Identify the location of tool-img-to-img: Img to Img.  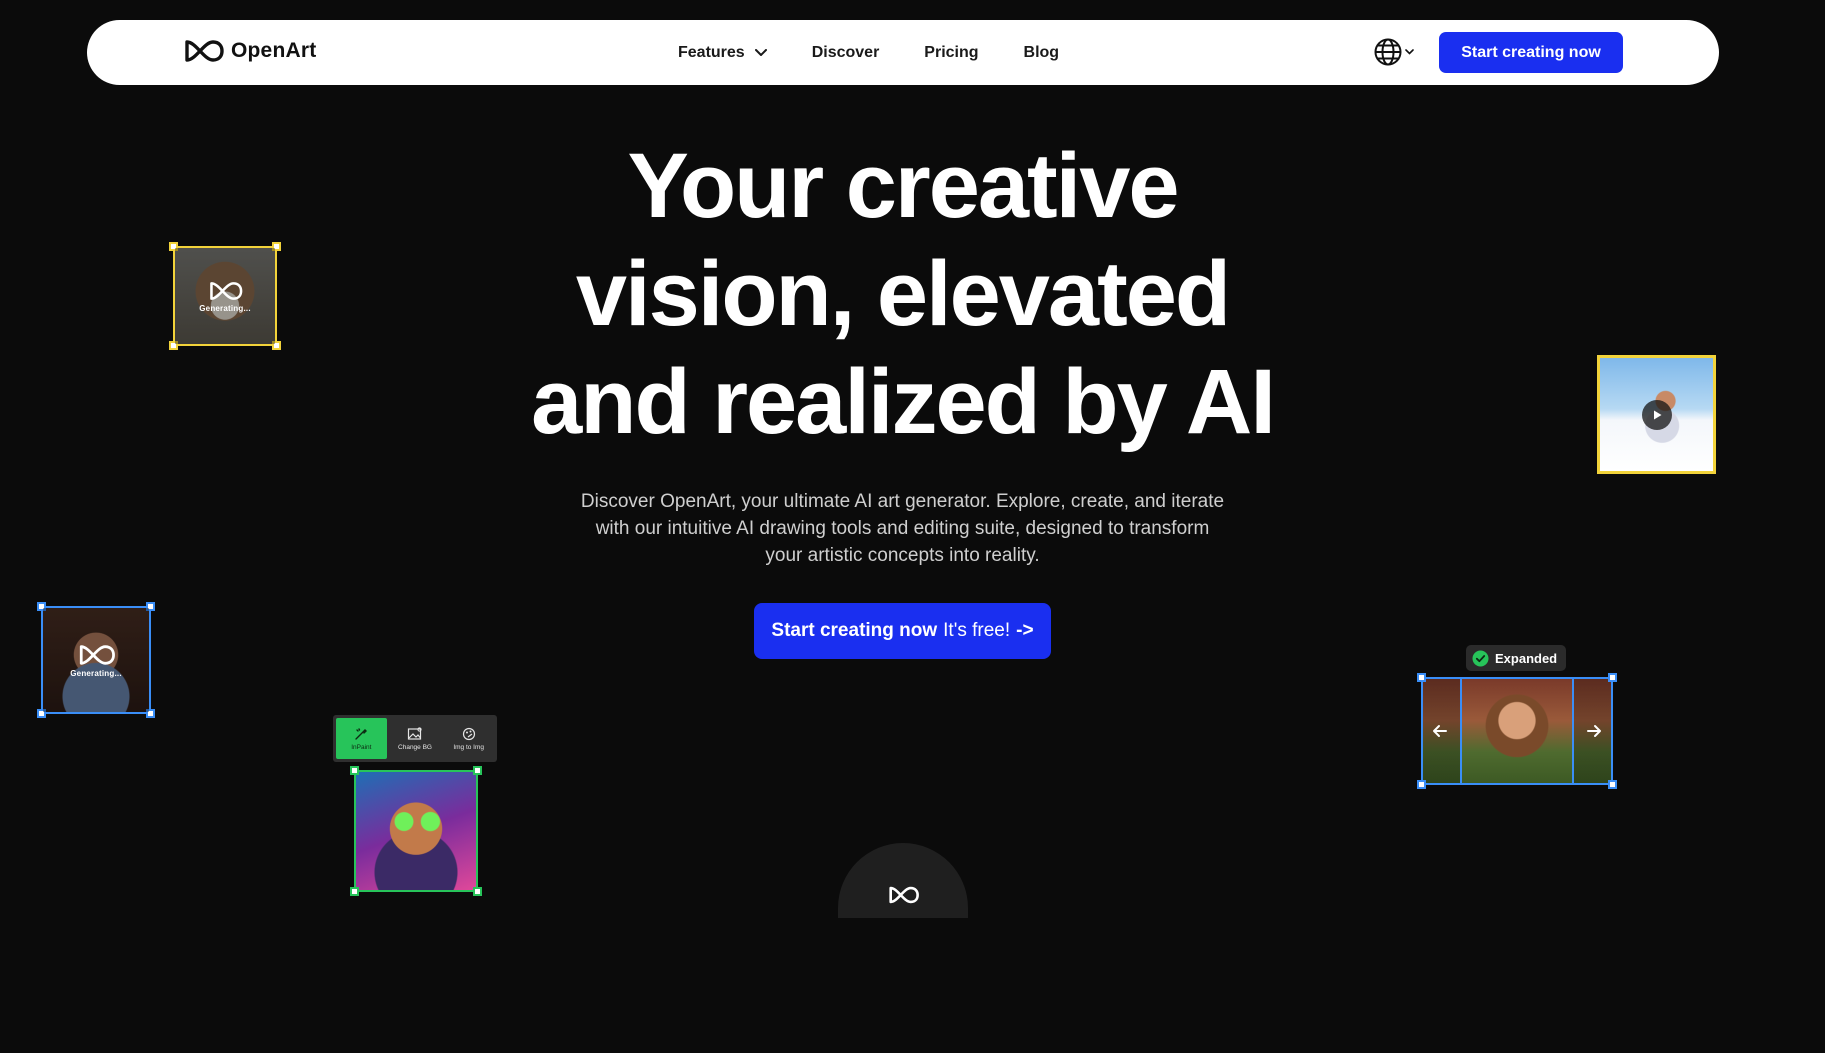
(468, 738).